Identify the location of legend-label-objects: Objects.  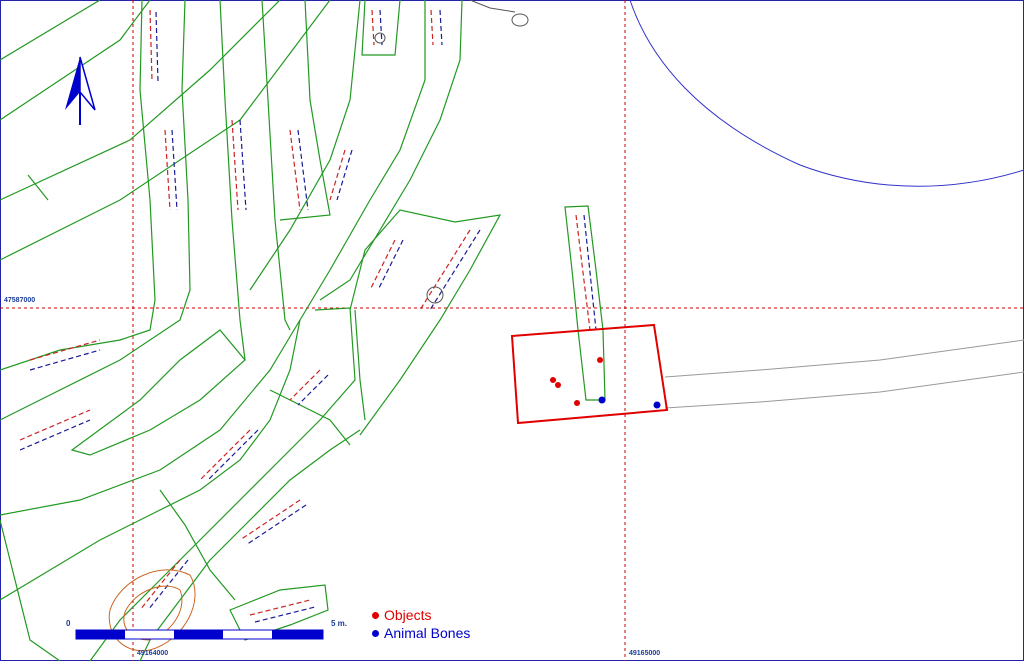
(408, 615).